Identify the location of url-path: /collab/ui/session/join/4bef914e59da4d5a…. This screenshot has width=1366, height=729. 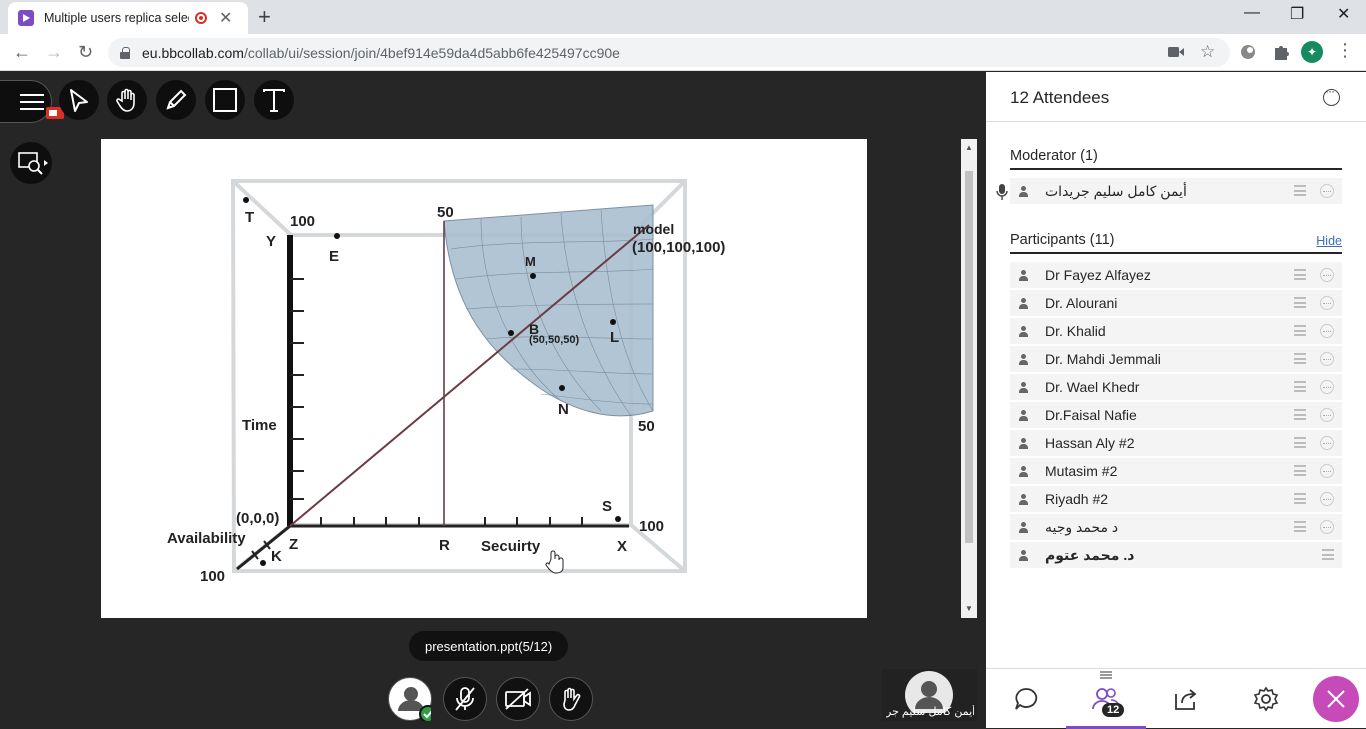
(431, 52).